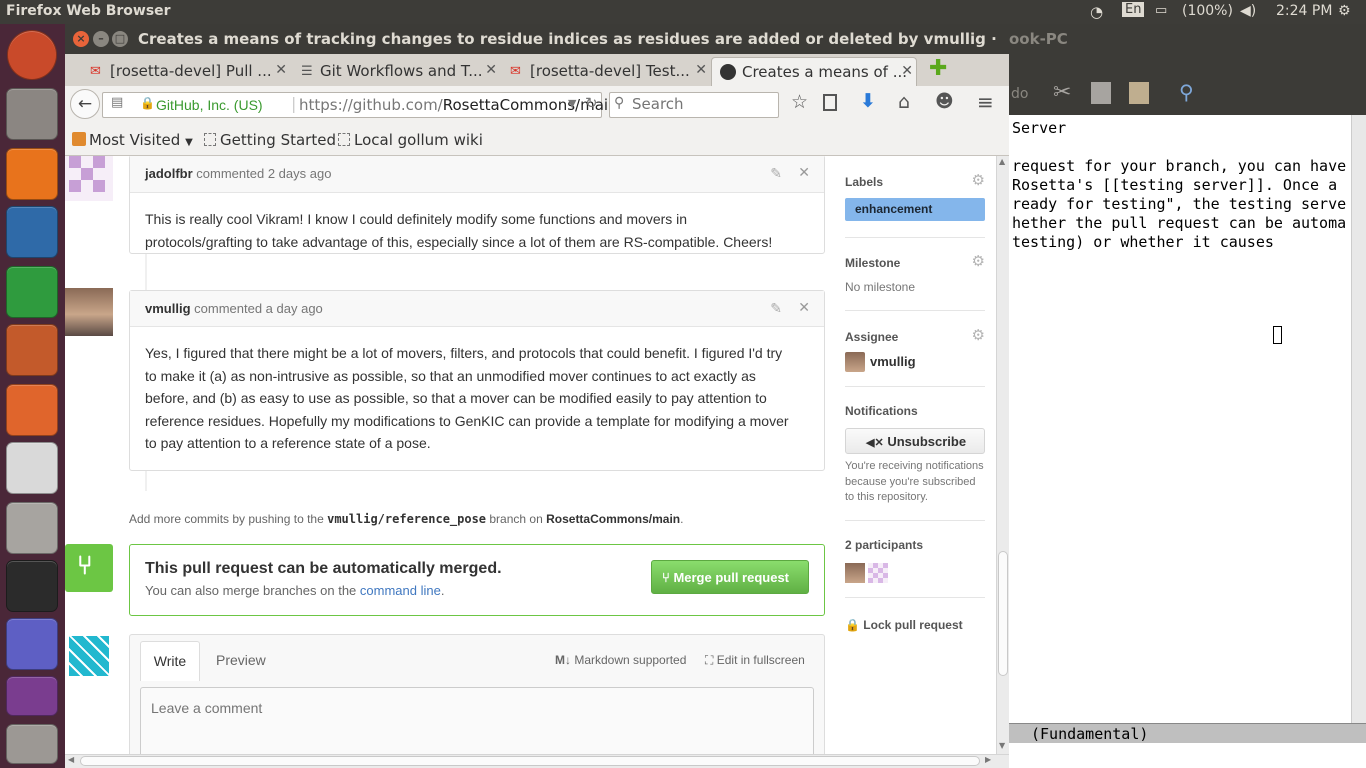 This screenshot has width=1366, height=768. I want to click on tab-rosetta-devel-pull: ✉ [rosetta-devel] Pull ... ✕, so click(187, 71).